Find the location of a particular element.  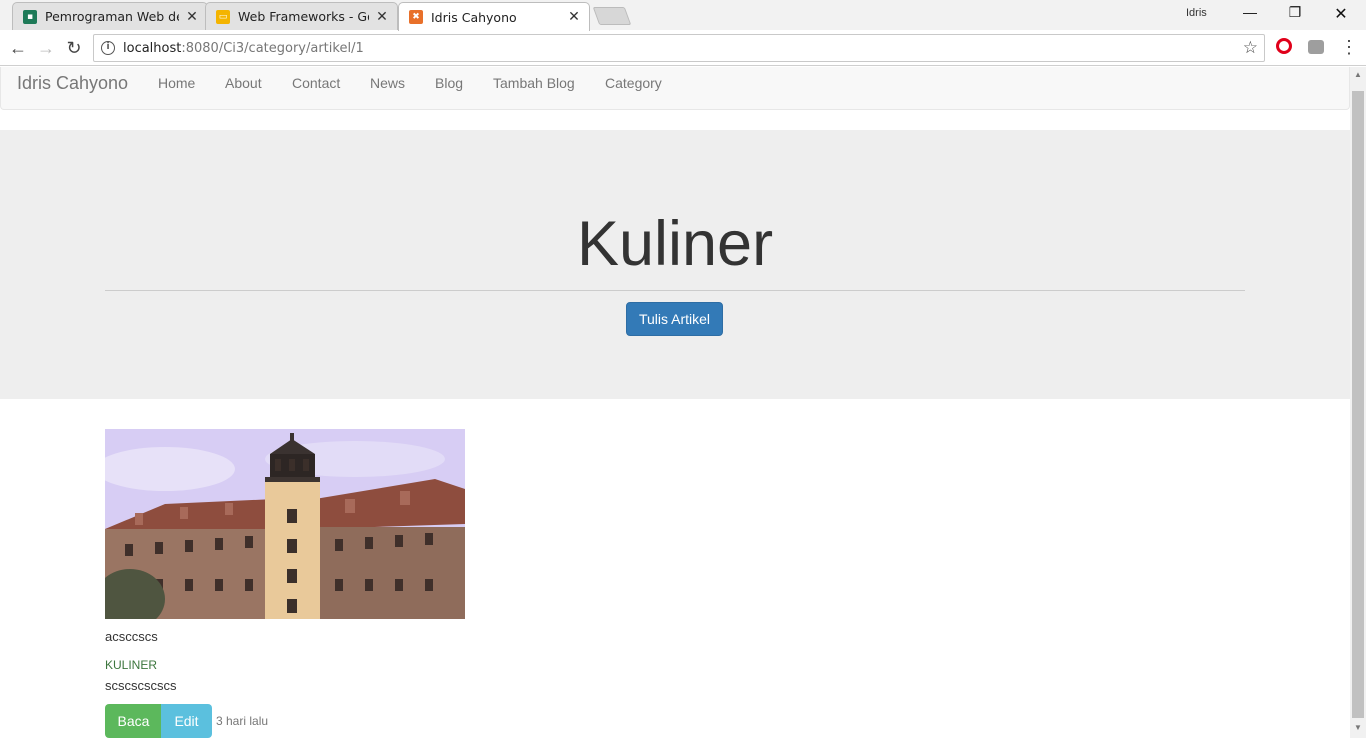

reload-icon: ↻ is located at coordinates (74, 48).